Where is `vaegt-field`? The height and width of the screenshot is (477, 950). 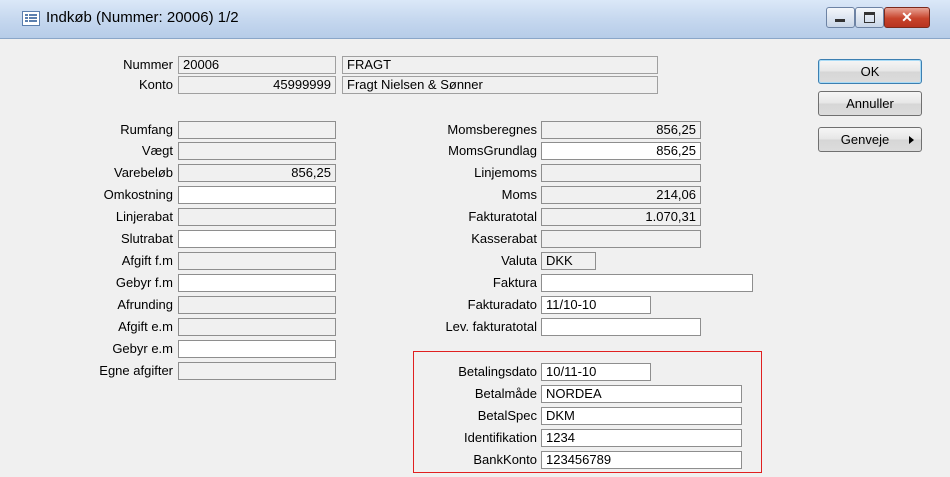
vaegt-field is located at coordinates (257, 151).